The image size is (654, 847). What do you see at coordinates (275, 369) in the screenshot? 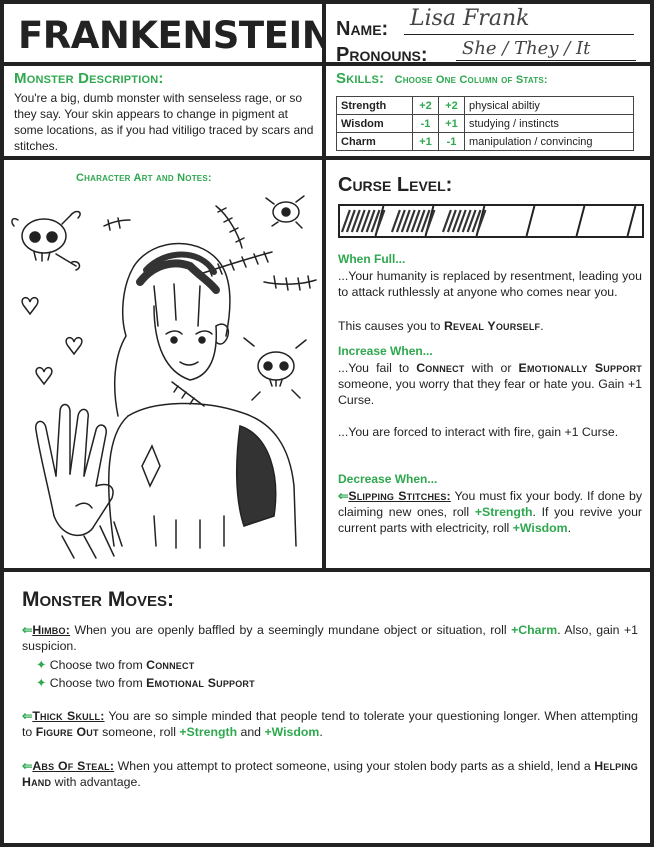
I see `small-skull-doodle-icon` at bounding box center [275, 369].